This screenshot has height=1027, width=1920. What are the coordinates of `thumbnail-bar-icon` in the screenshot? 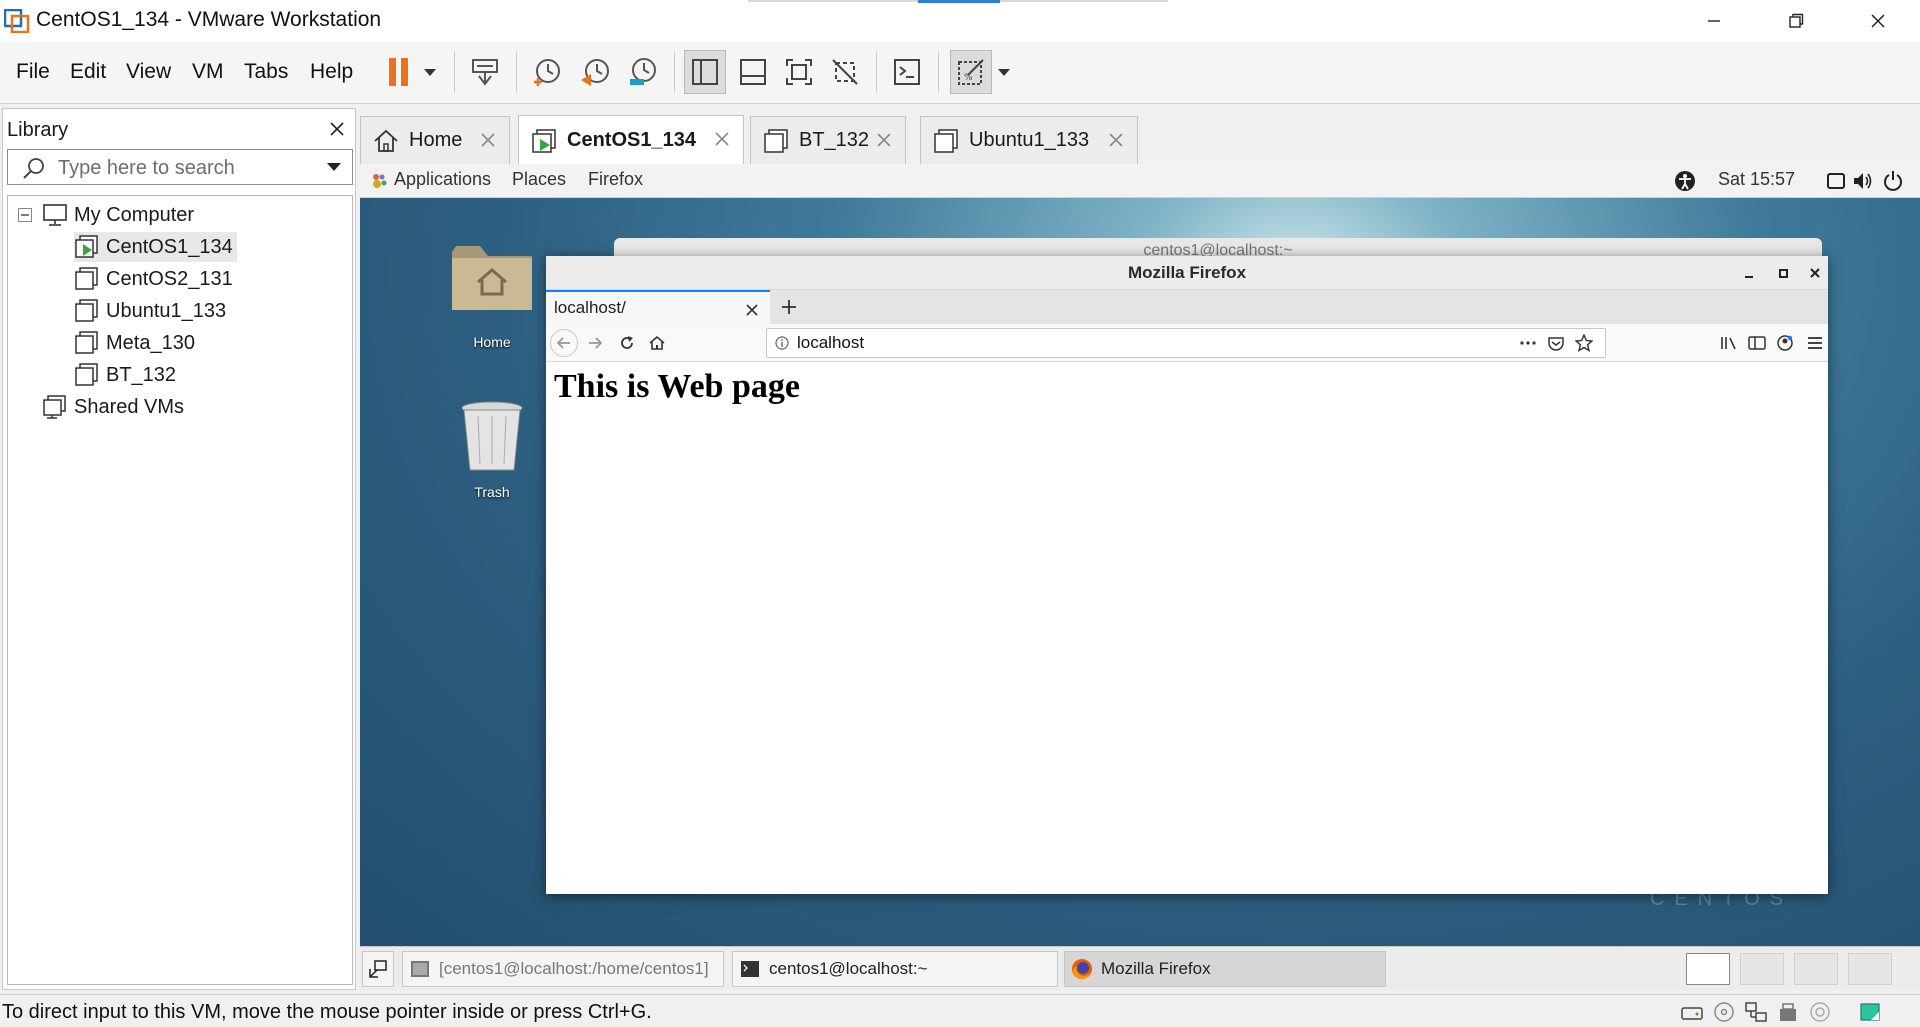 It's located at (753, 72).